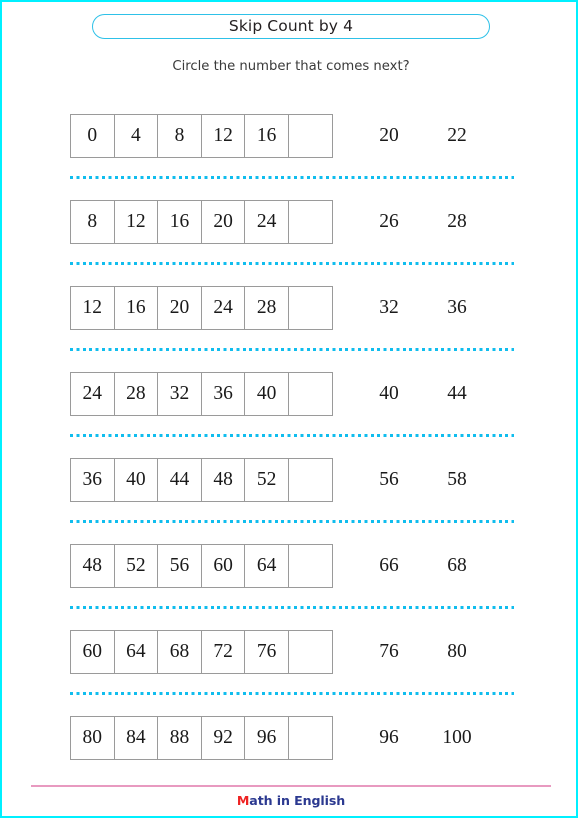 Image resolution: width=578 pixels, height=818 pixels. I want to click on problem-row: 48 52 56 60 64 66 68, so click(289, 587).